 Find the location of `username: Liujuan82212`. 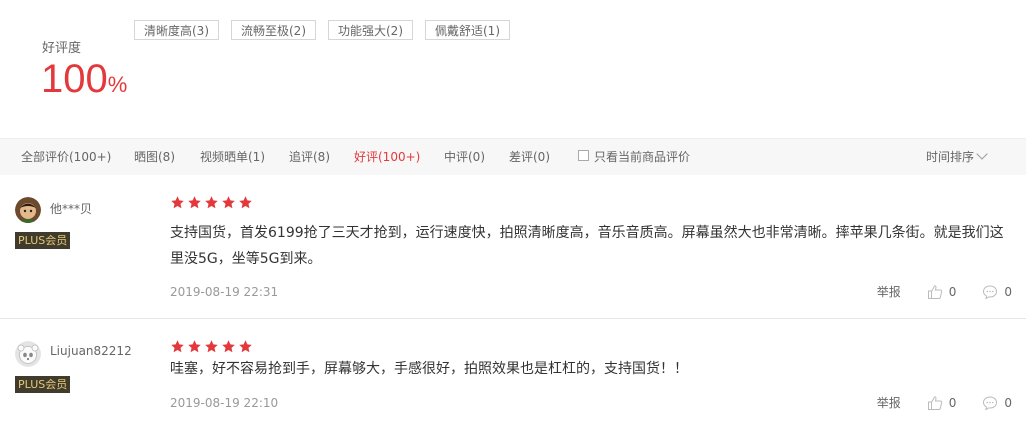

username: Liujuan82212 is located at coordinates (91, 351).